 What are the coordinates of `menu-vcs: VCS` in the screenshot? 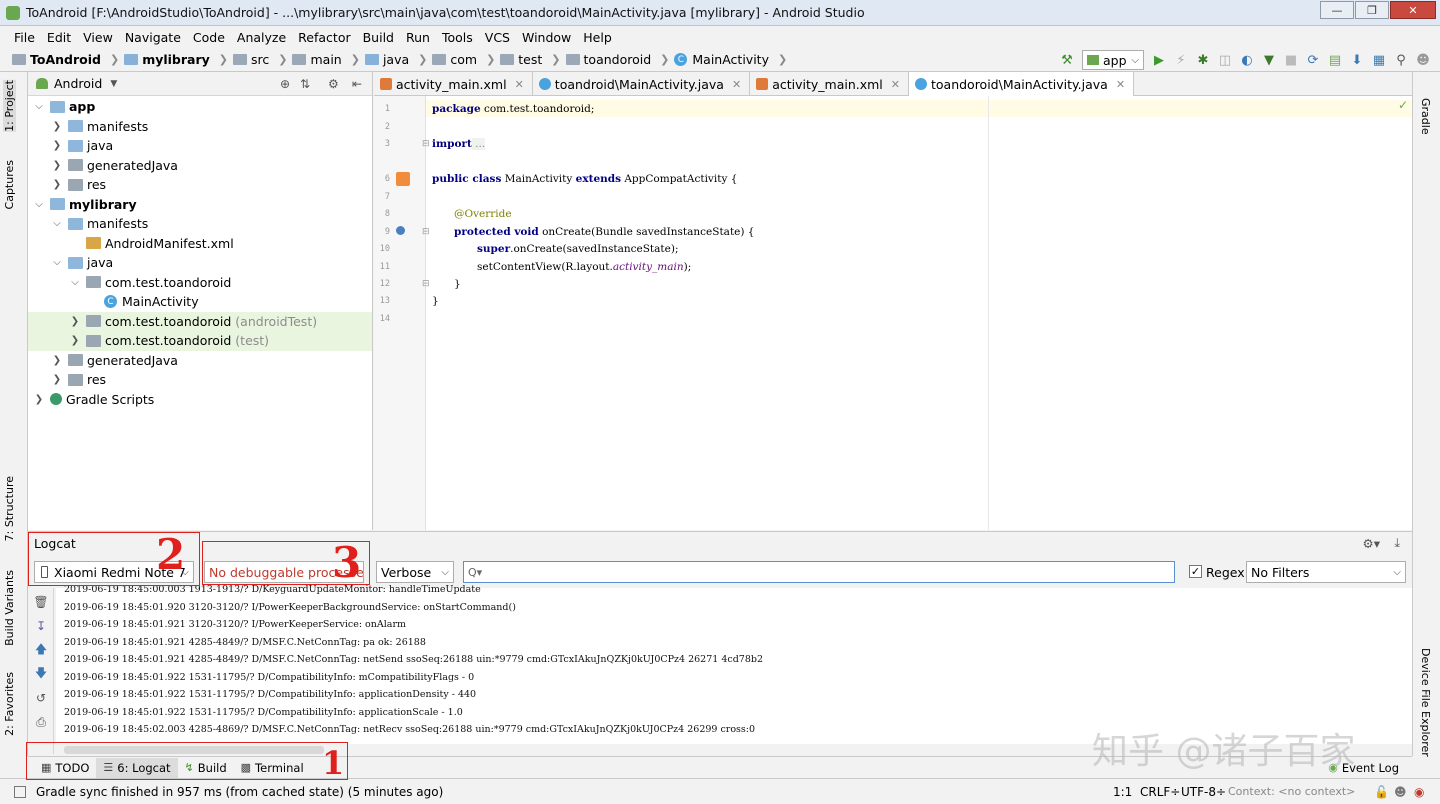 It's located at (497, 37).